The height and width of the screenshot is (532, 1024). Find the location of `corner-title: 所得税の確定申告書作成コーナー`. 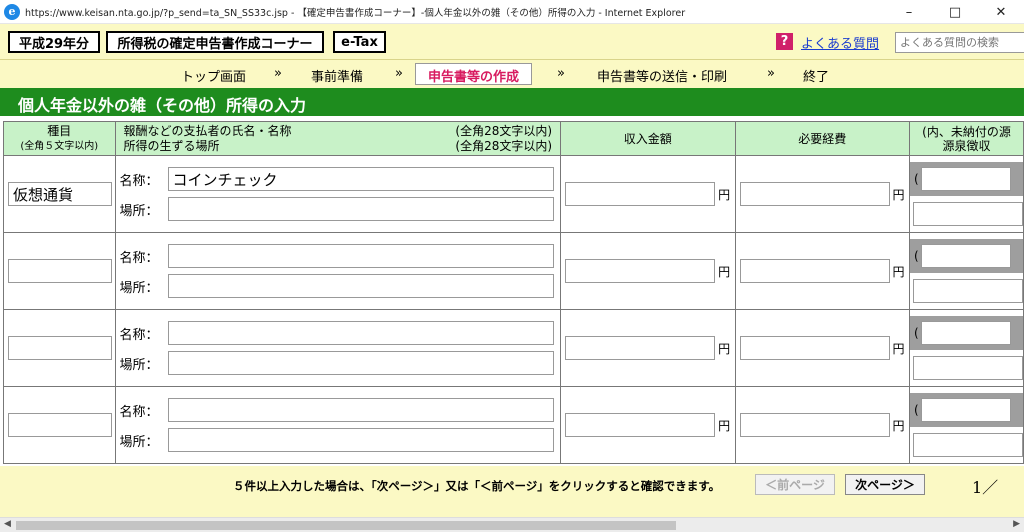

corner-title: 所得税の確定申告書作成コーナー is located at coordinates (215, 42).